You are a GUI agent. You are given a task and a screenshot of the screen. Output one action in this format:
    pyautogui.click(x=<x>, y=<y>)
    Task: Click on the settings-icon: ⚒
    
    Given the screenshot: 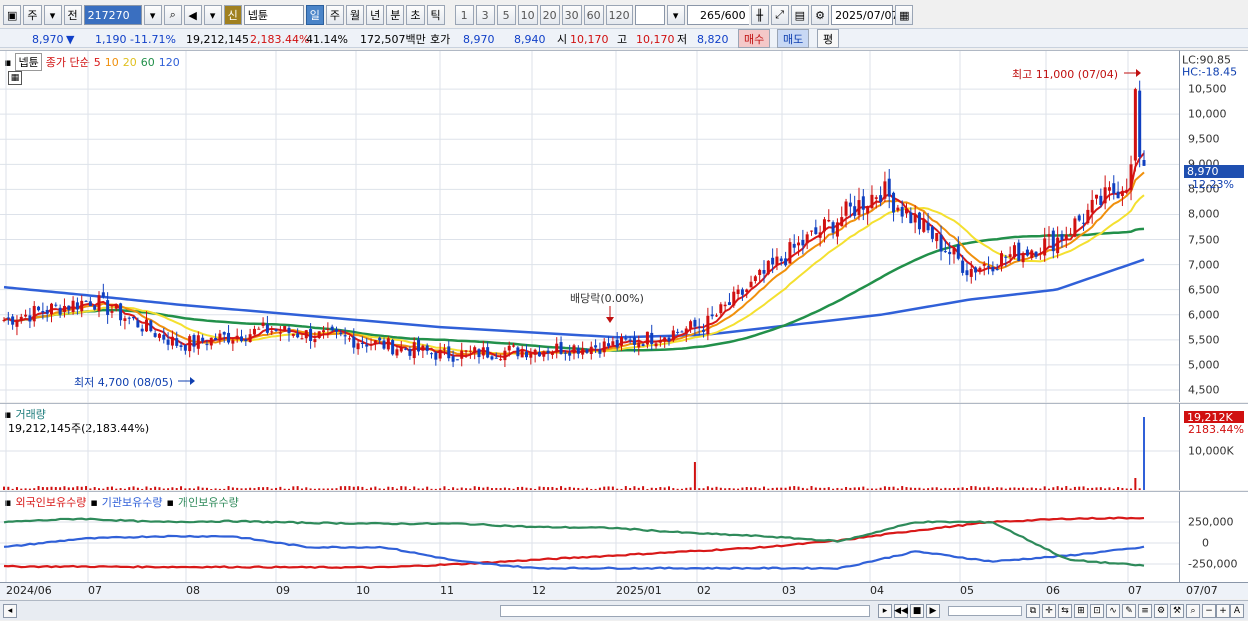 What is the action you would take?
    pyautogui.click(x=1177, y=611)
    